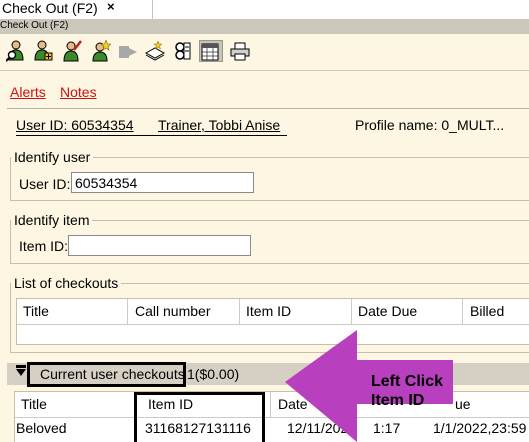 Image resolution: width=529 pixels, height=442 pixels. I want to click on column-header-billed: Billed, so click(487, 311).